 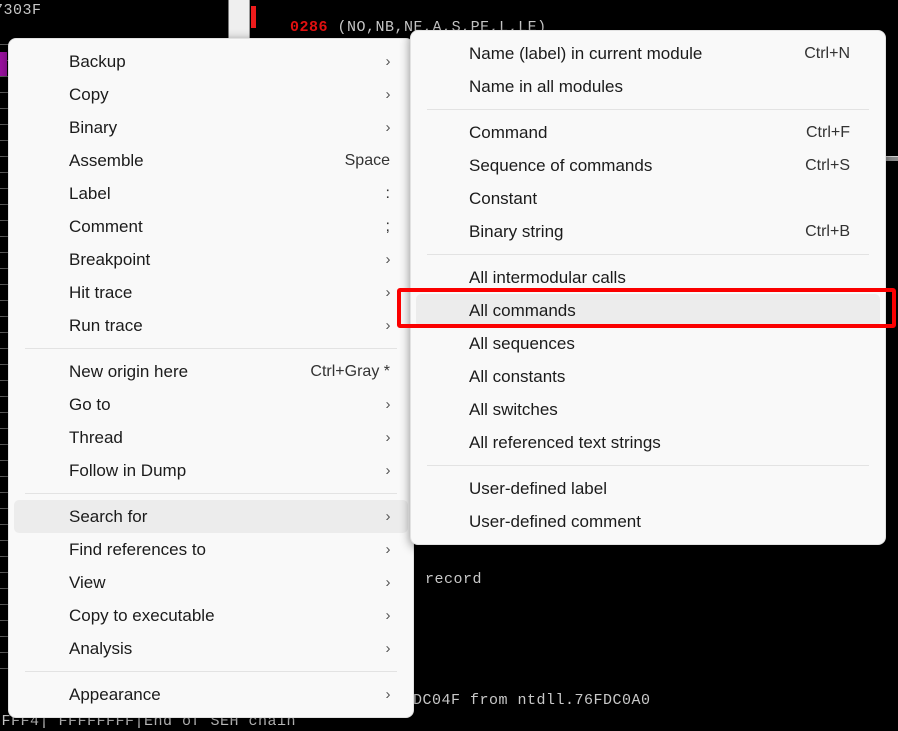 What do you see at coordinates (522, 343) in the screenshot?
I see `menu-item-label: All sequences` at bounding box center [522, 343].